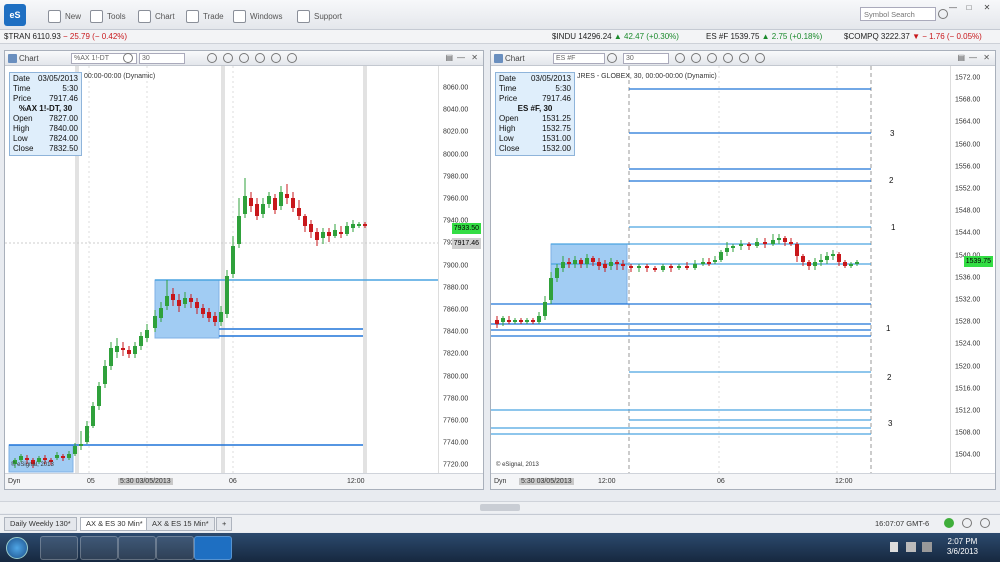 This screenshot has width=1000, height=562. Describe the element at coordinates (319, 16) in the screenshot. I see `support-button: Support` at that location.